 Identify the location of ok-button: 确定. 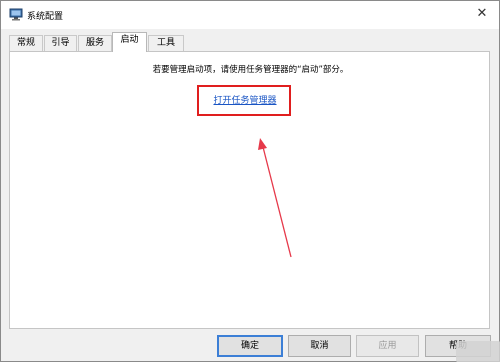
(250, 346).